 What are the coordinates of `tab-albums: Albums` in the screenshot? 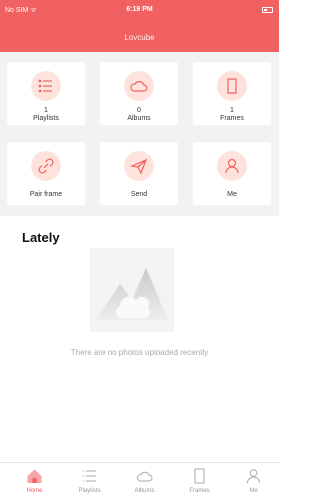 It's located at (144, 480).